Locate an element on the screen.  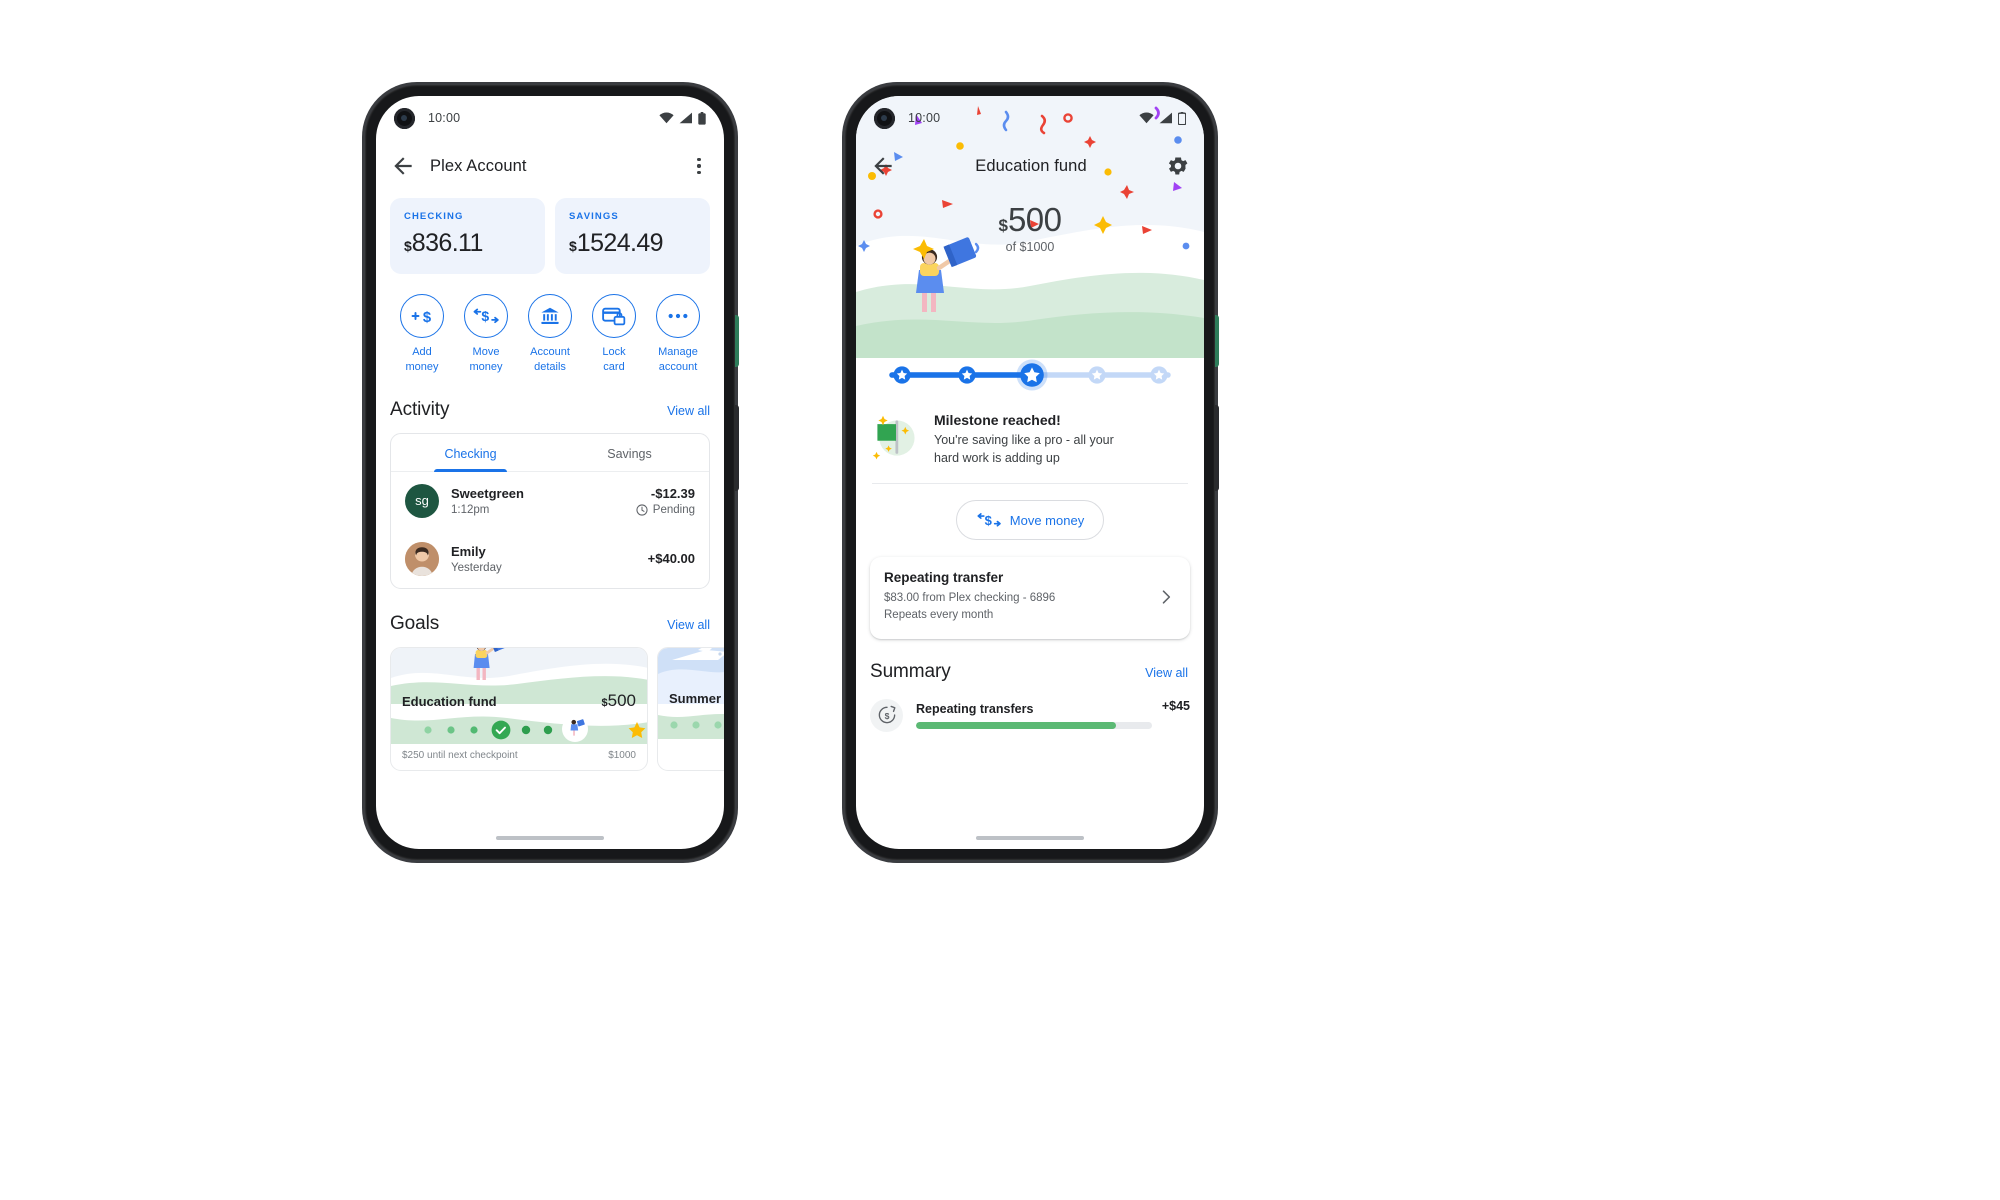
list-item: $ Repeating transfers +$45 is located at coordinates (1030, 715).